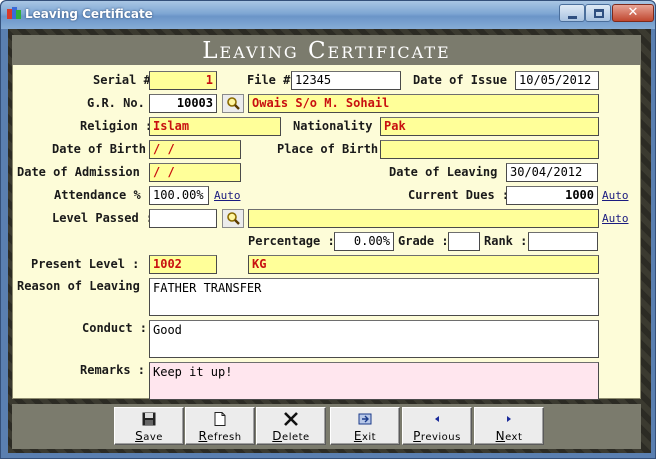 Image resolution: width=656 pixels, height=459 pixels. I want to click on title-bar: Leaving Certificate ✕, so click(328, 15).